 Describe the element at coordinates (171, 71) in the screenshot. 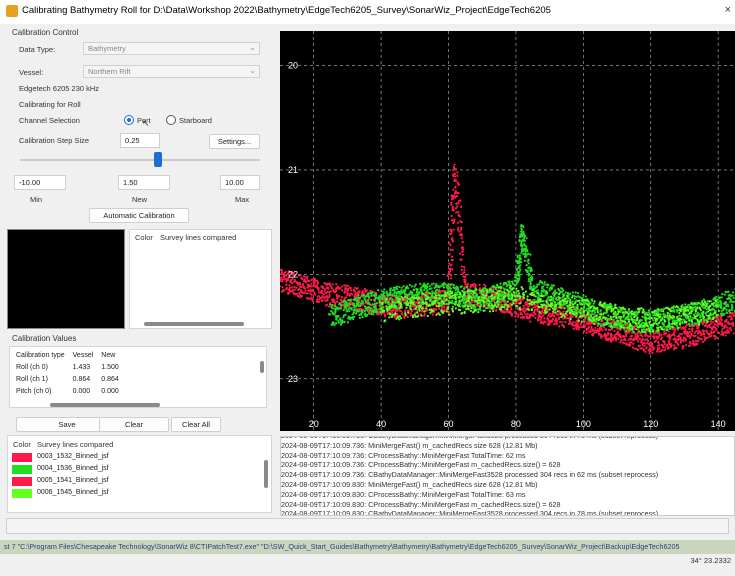

I see `vessel-select: Northern Rift ⌄` at that location.